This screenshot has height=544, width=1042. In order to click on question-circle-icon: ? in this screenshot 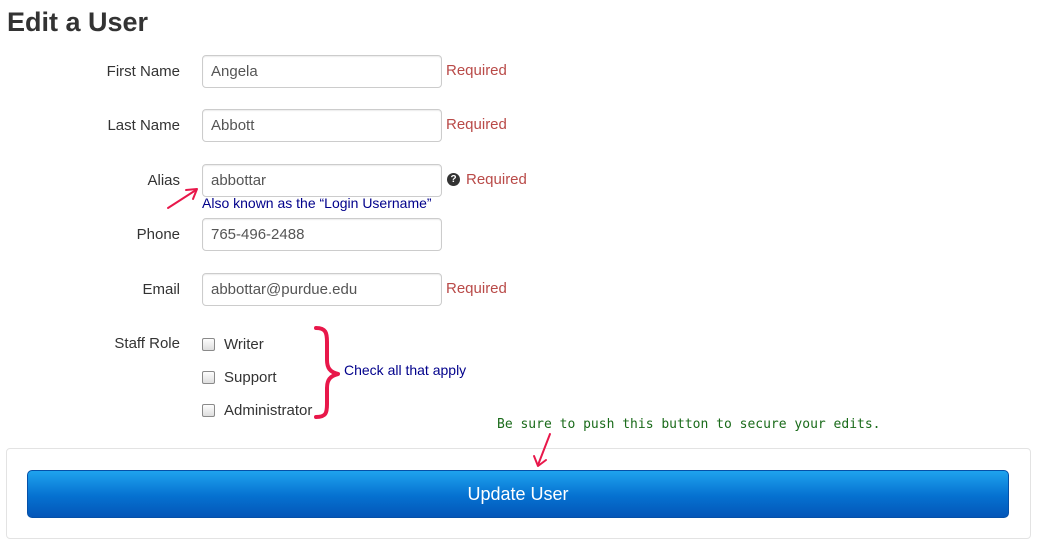, I will do `click(453, 179)`.